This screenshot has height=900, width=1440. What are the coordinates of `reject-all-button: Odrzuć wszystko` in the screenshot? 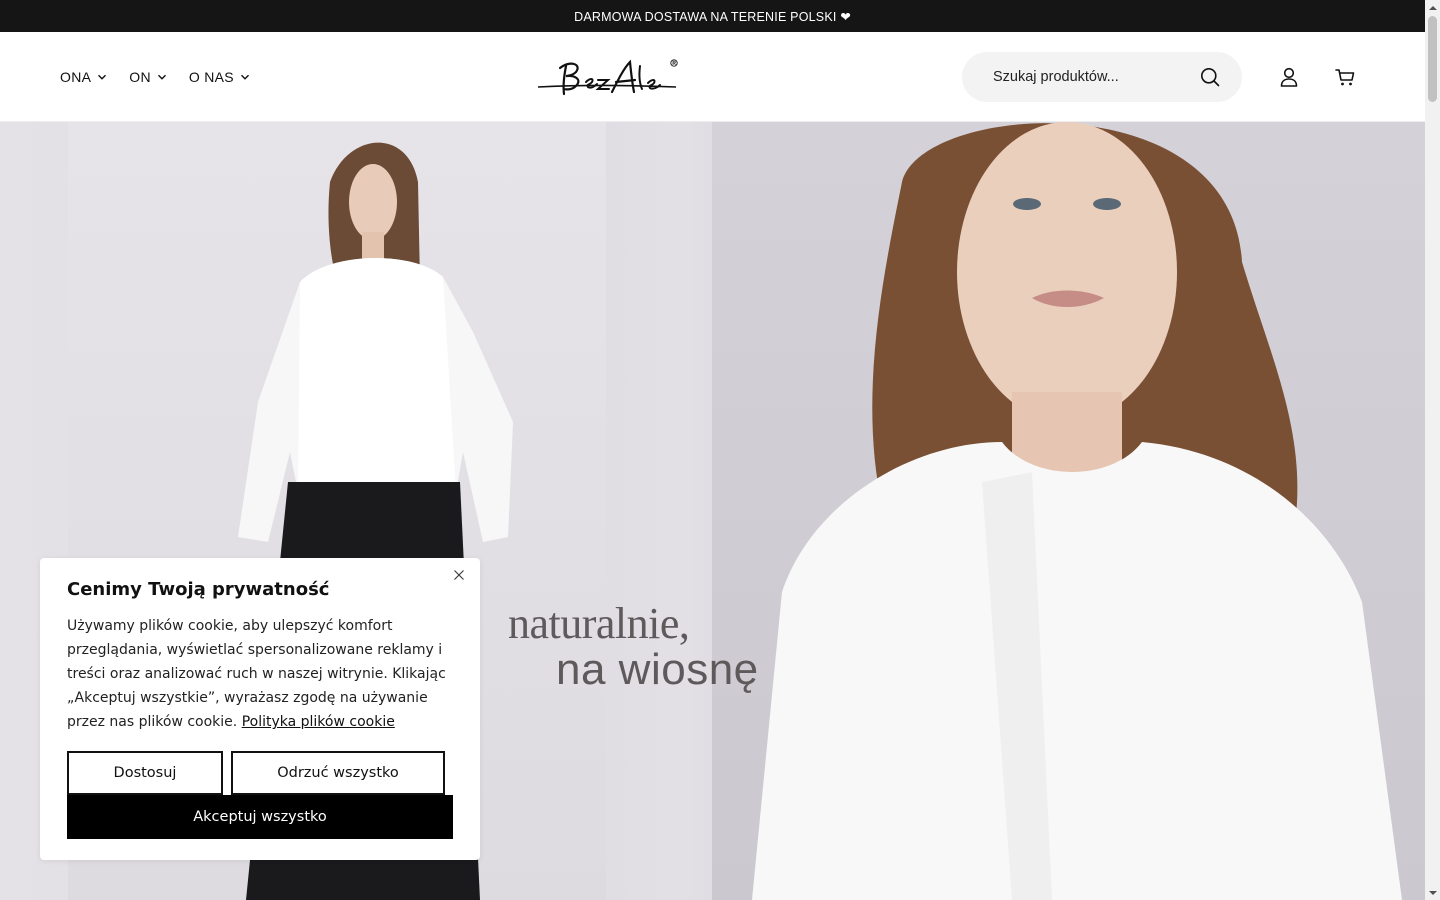 It's located at (338, 773).